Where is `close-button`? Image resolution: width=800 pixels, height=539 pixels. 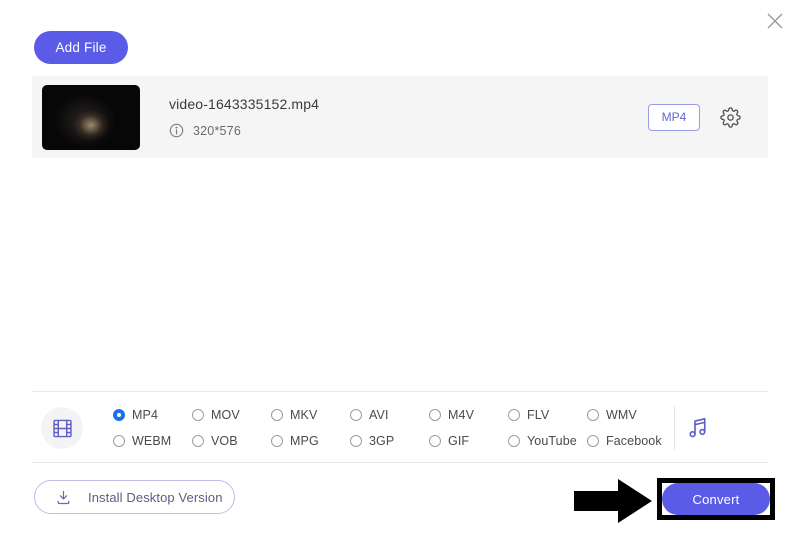 close-button is located at coordinates (775, 21).